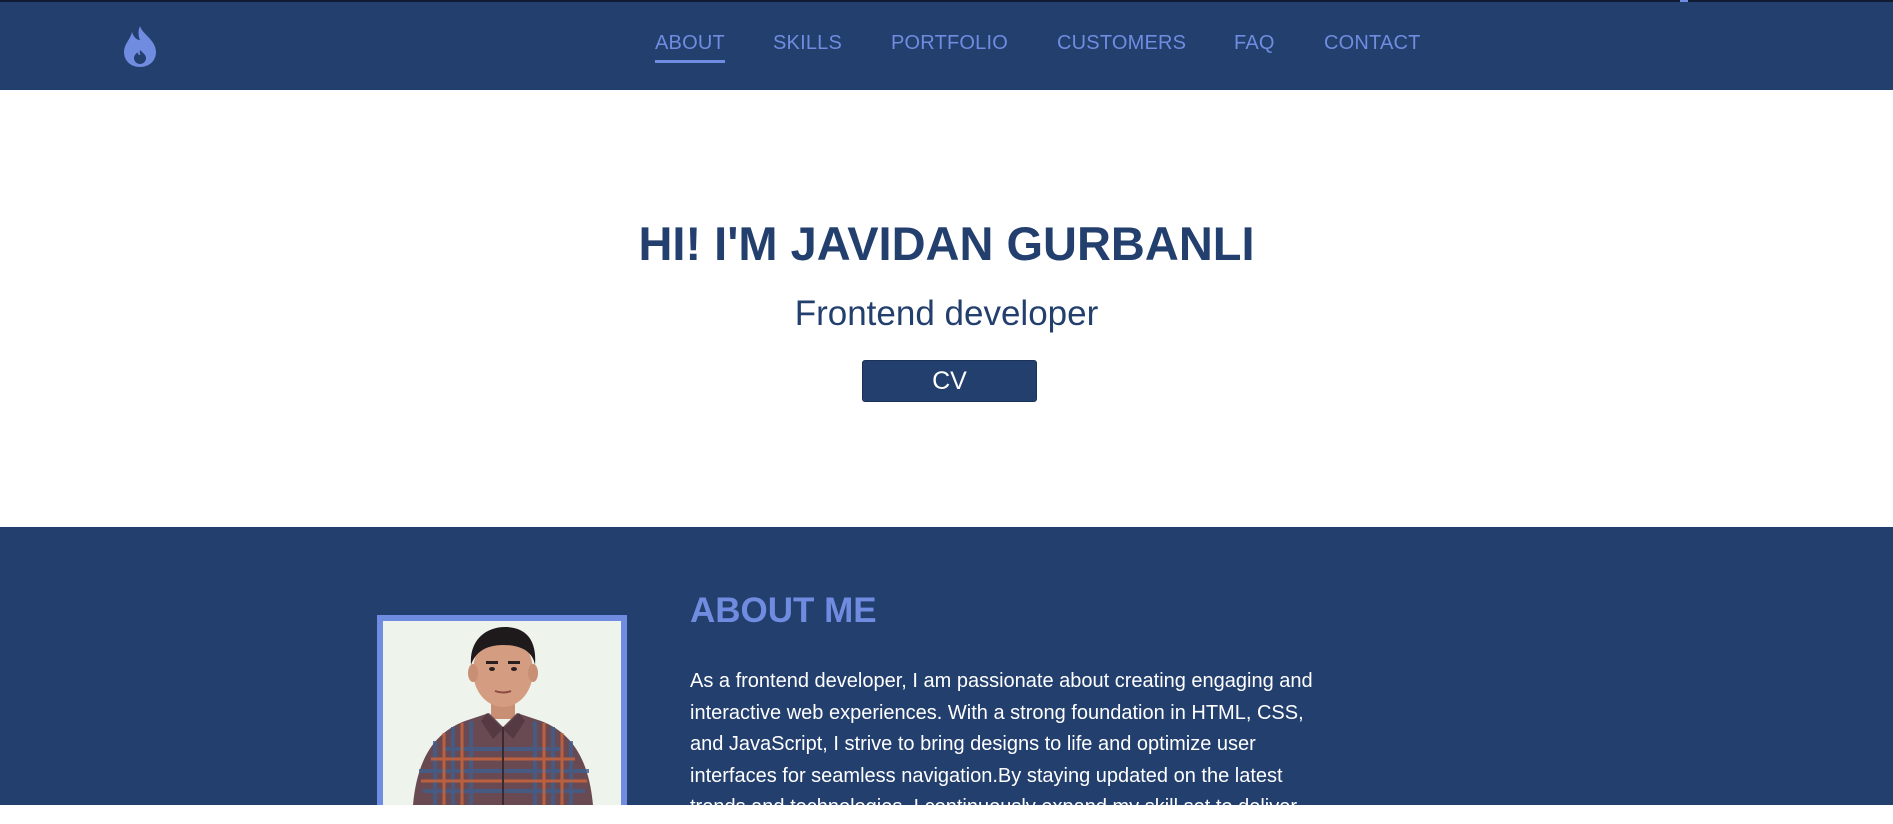 Image resolution: width=1893 pixels, height=824 pixels. What do you see at coordinates (783, 610) in the screenshot?
I see `about-title: ABOUT ME` at bounding box center [783, 610].